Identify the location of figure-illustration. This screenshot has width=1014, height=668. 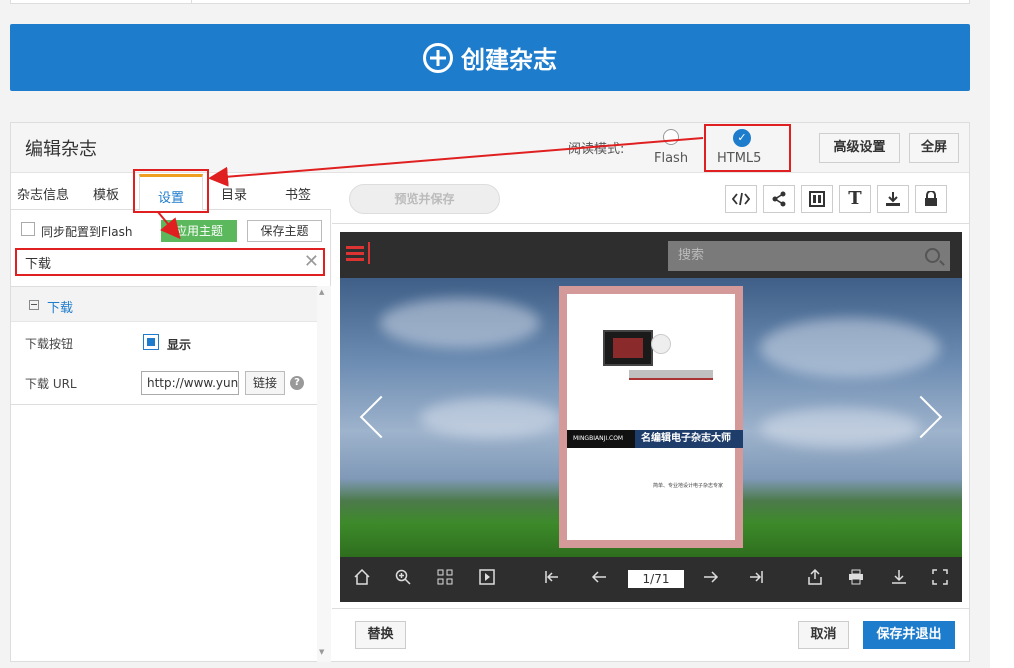
(661, 344).